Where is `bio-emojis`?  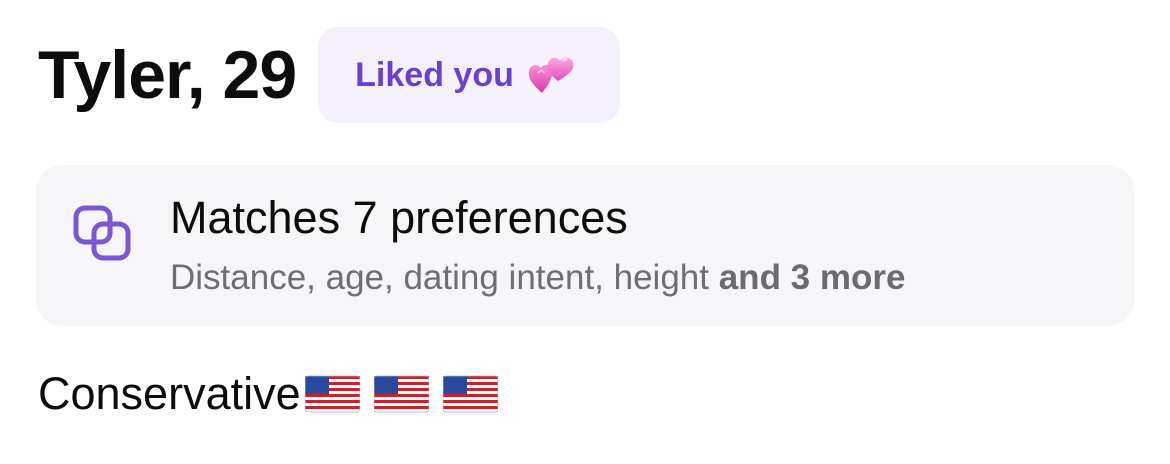 bio-emojis is located at coordinates (401, 394).